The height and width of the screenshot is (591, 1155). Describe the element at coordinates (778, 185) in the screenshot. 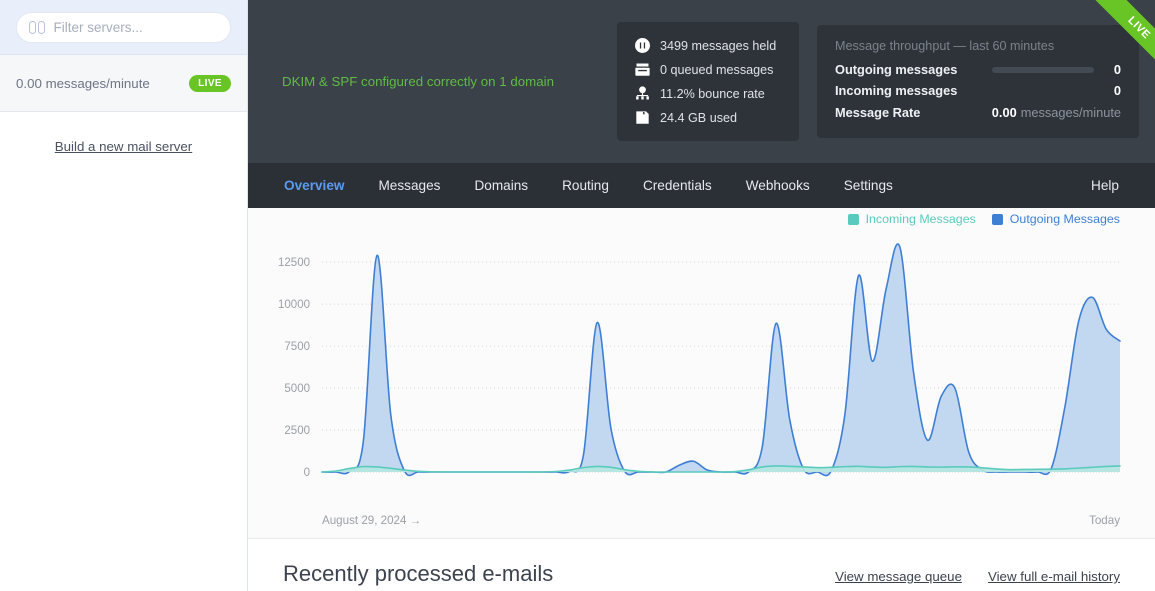

I see `tab-webhooks: Webhooks` at that location.